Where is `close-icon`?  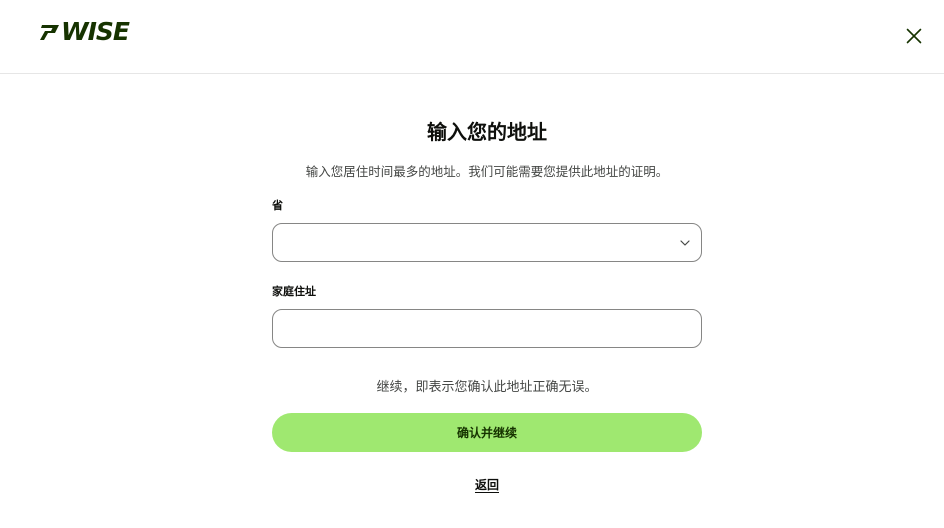 close-icon is located at coordinates (914, 36).